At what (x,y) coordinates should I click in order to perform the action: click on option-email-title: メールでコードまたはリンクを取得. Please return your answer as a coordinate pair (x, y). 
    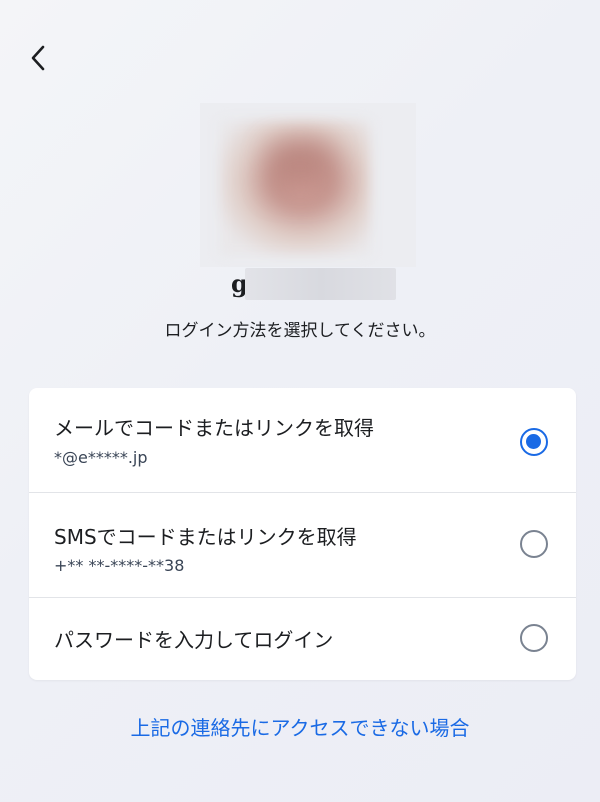
    Looking at the image, I should click on (214, 428).